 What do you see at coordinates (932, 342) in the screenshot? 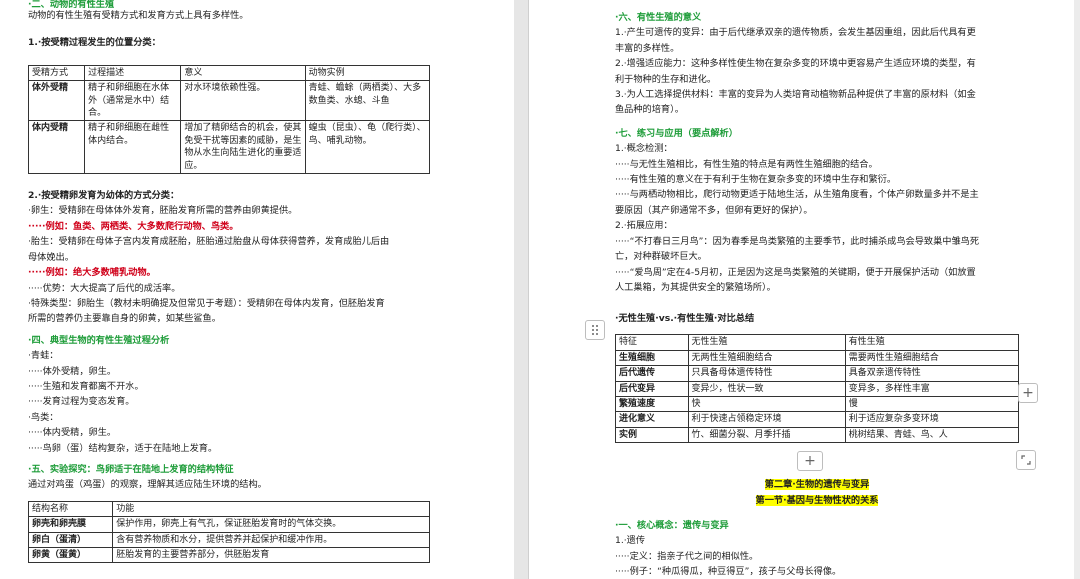
I see `table-header-cell: 有性生殖` at bounding box center [932, 342].